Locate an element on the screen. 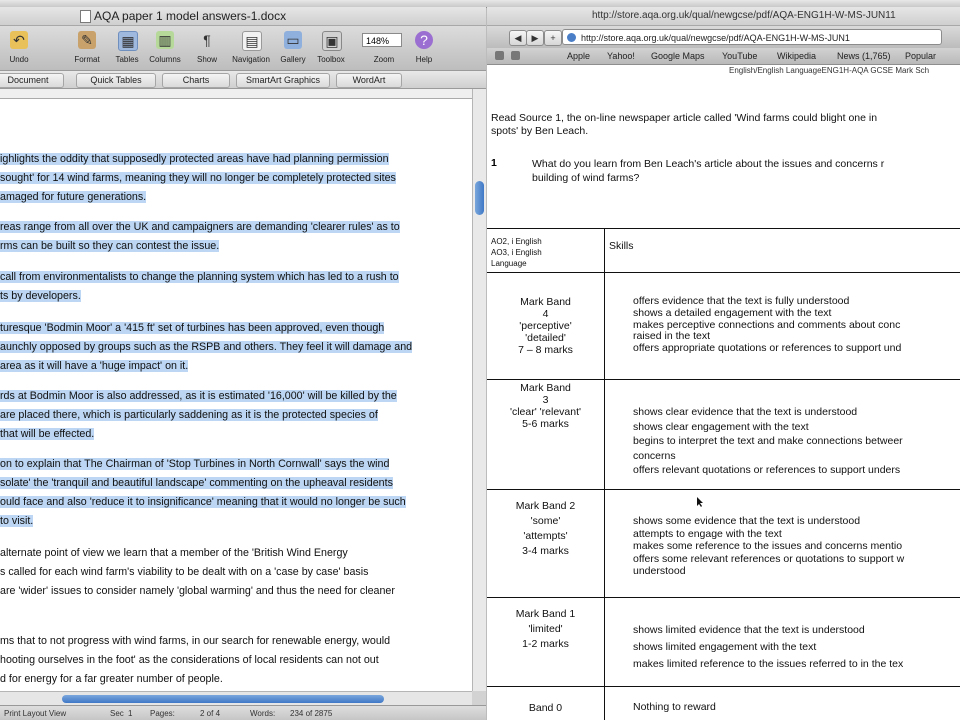 The image size is (960, 720). tab-wordart: WordArt is located at coordinates (369, 80).